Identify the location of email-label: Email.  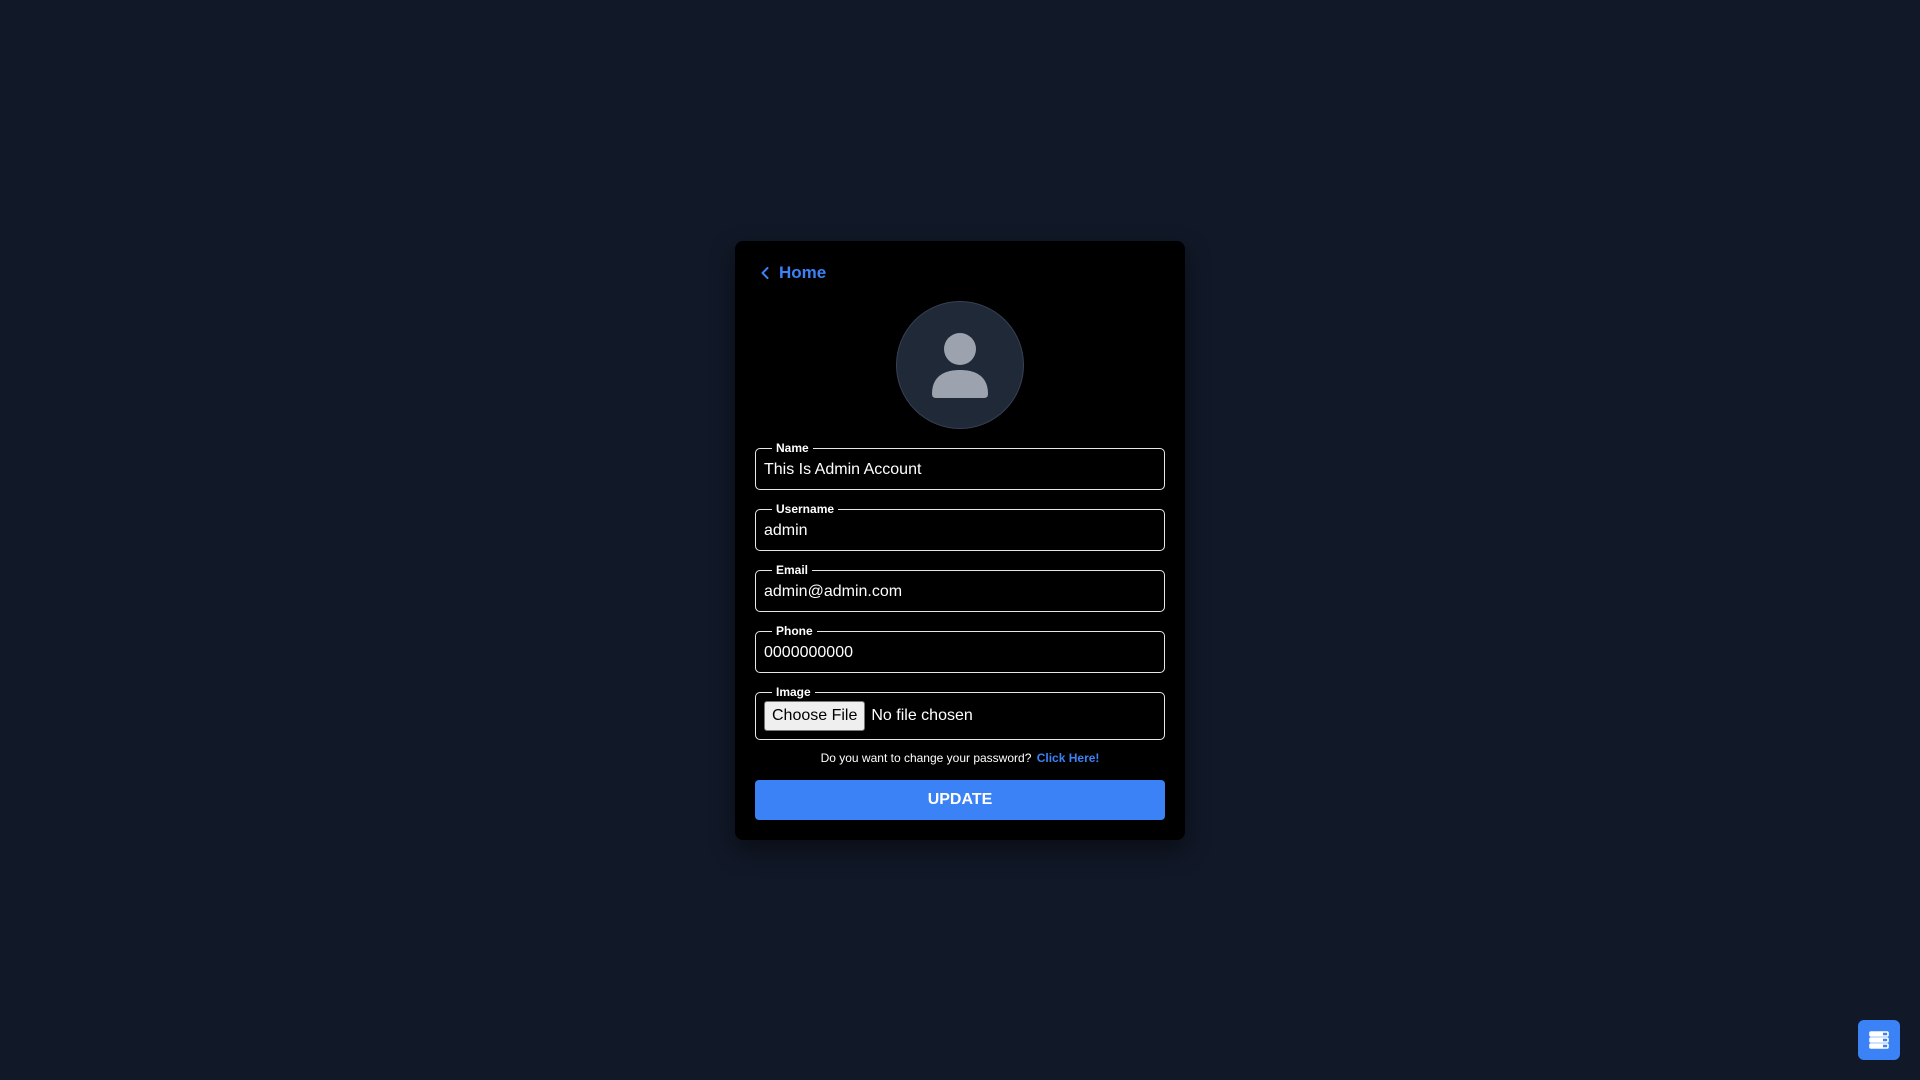
(792, 570).